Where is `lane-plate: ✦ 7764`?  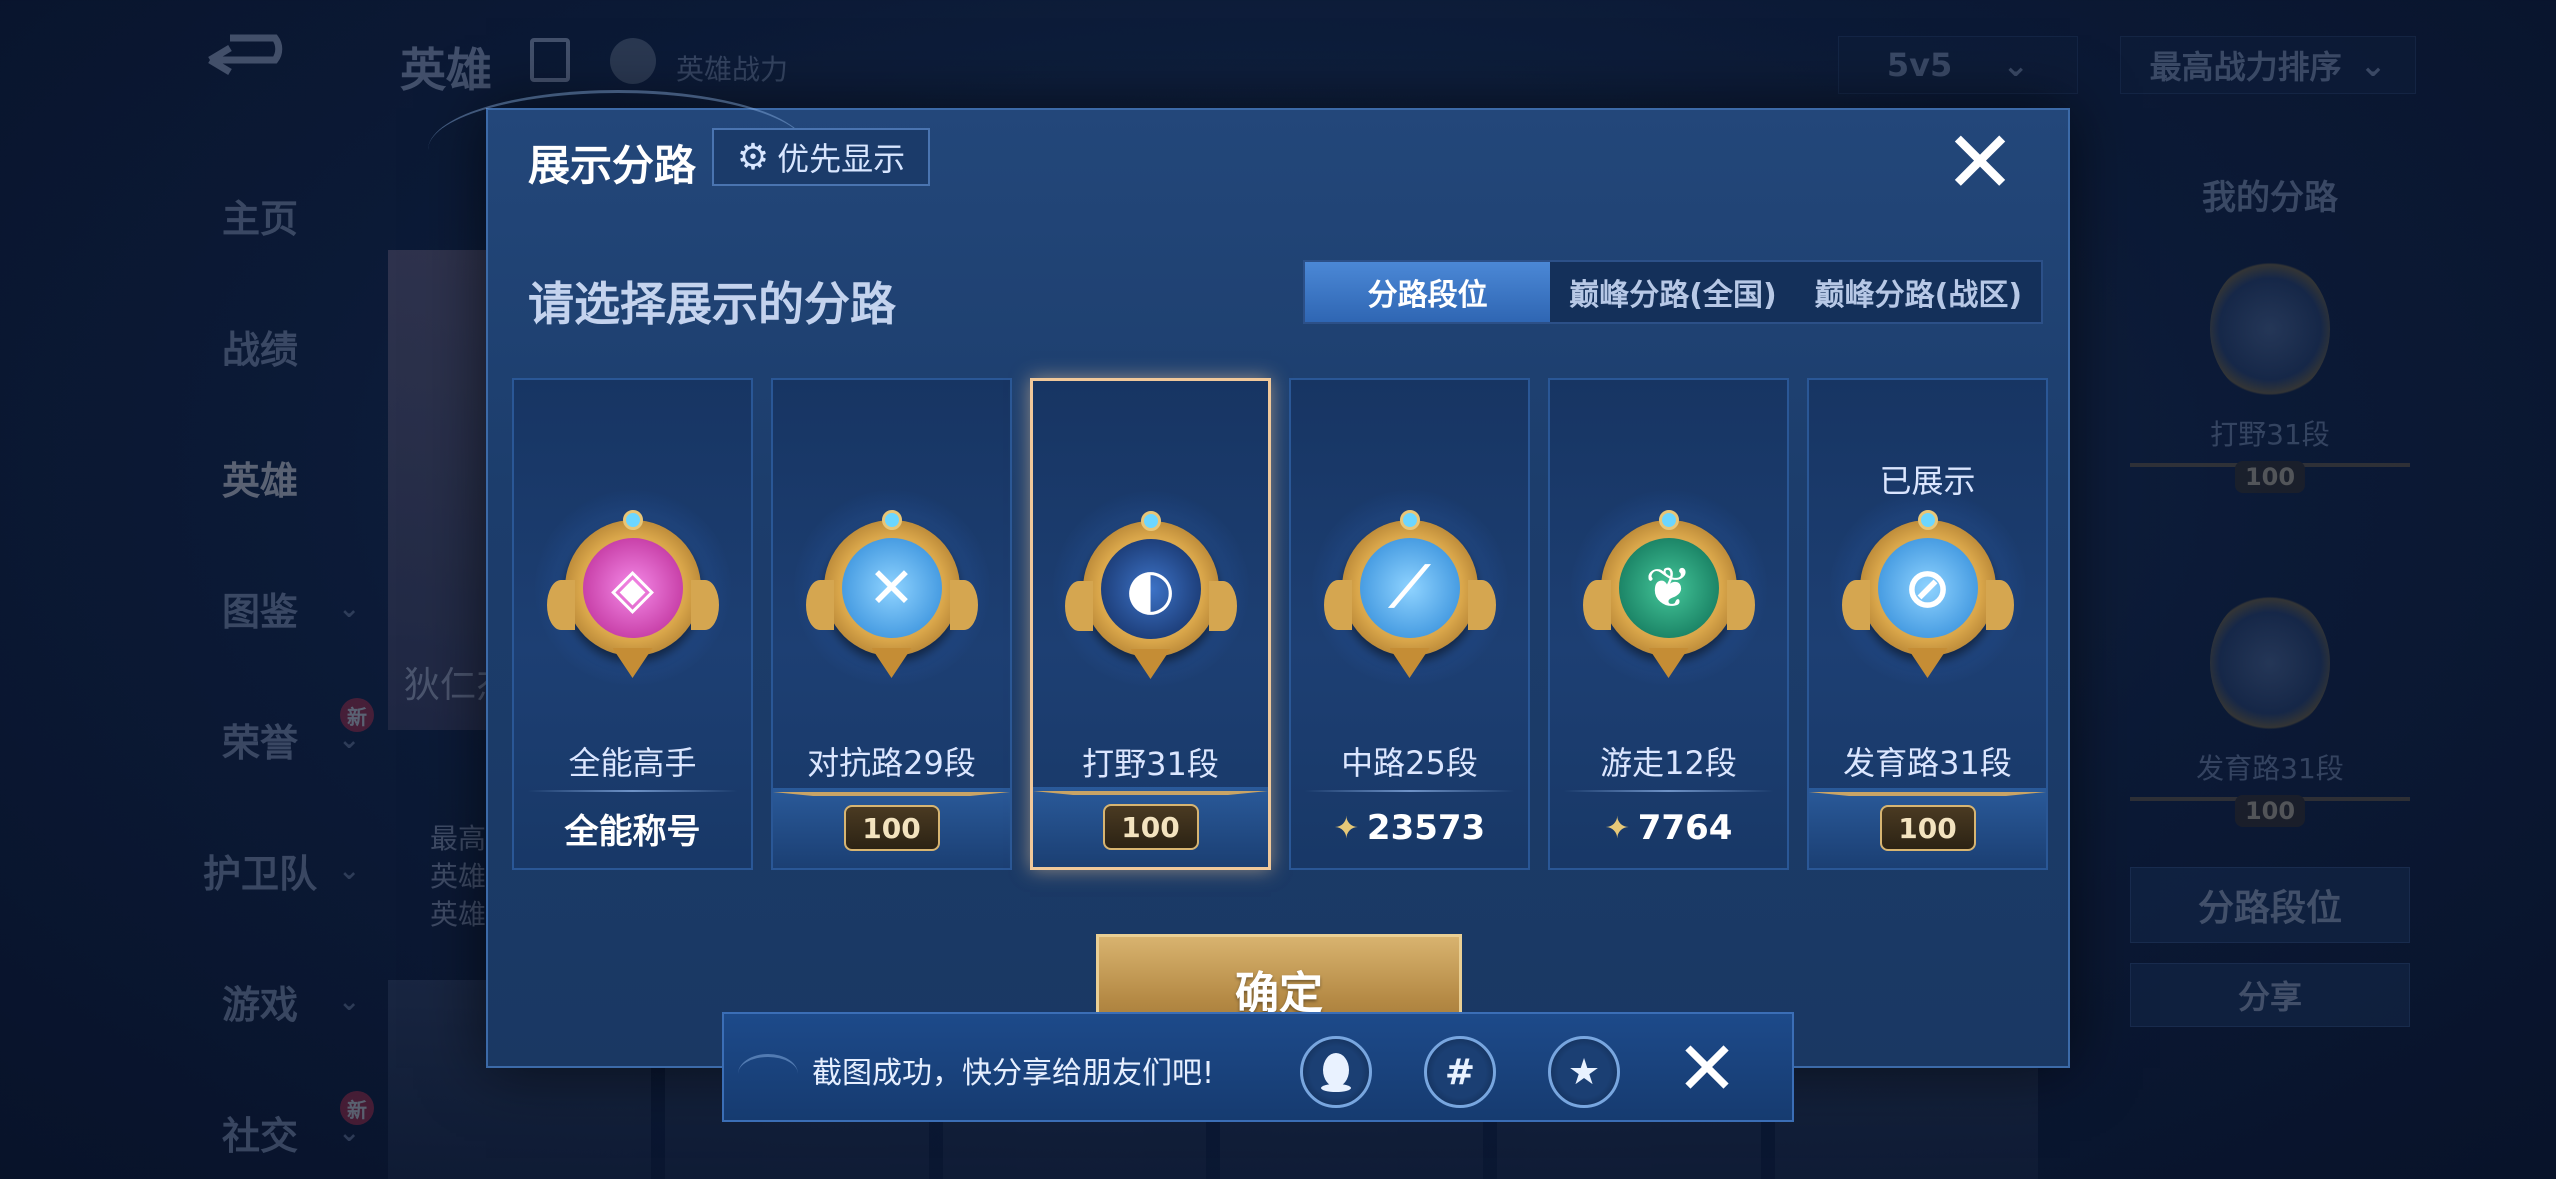 lane-plate: ✦ 7764 is located at coordinates (1668, 828).